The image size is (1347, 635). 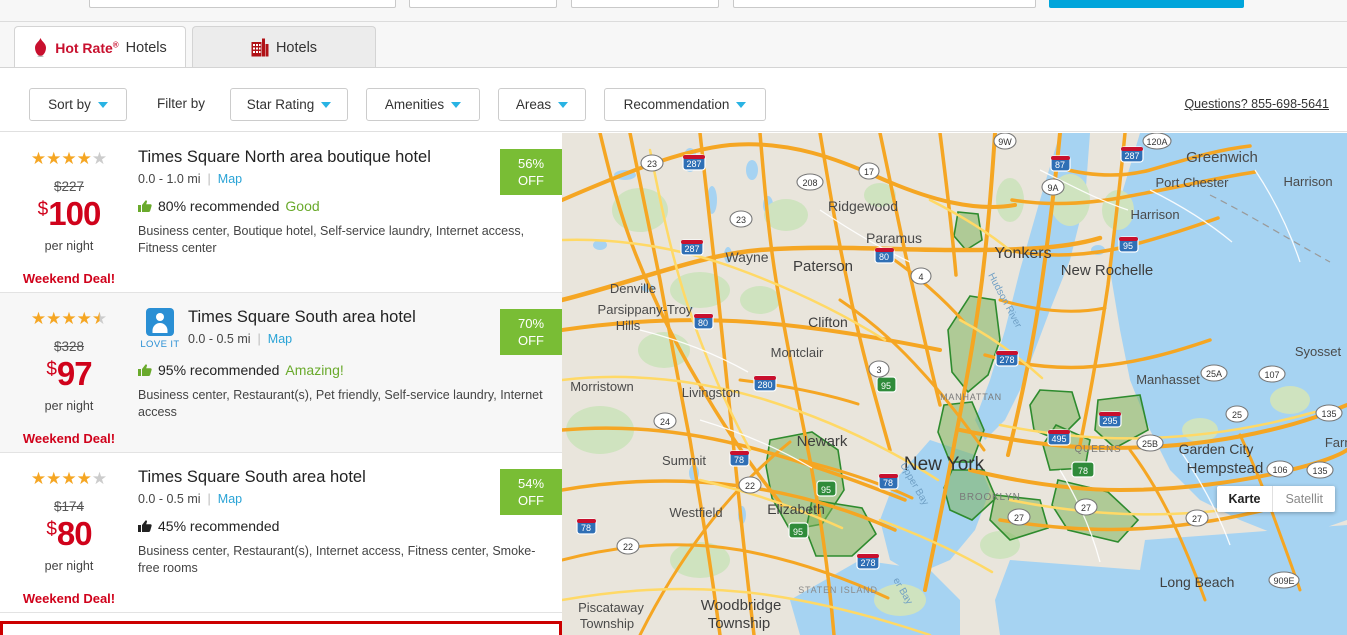 What do you see at coordinates (531, 172) in the screenshot?
I see `discount-badge: 56% OFF` at bounding box center [531, 172].